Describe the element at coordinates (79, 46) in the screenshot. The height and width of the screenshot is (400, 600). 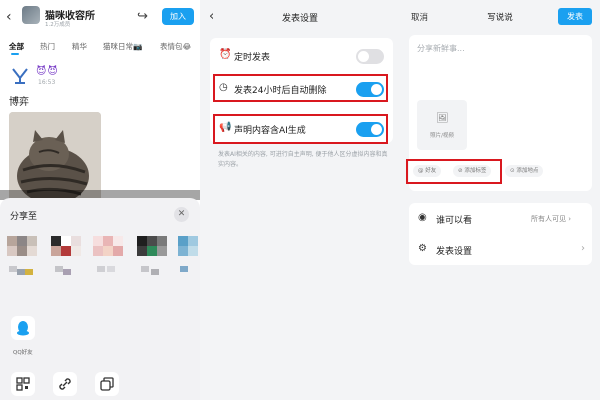
I see `tab-featured: 精华` at that location.